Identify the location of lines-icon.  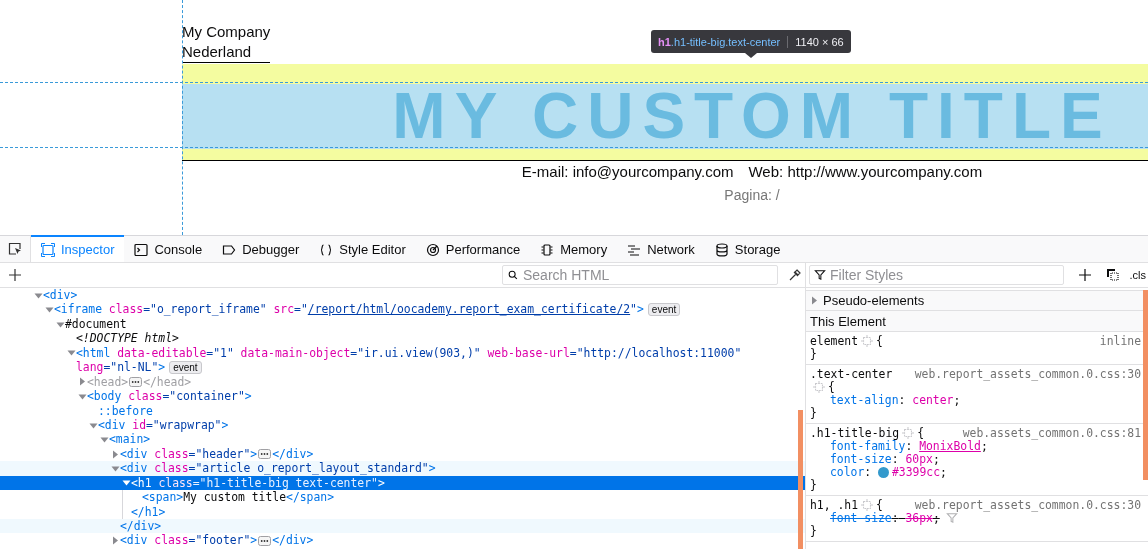
(634, 249).